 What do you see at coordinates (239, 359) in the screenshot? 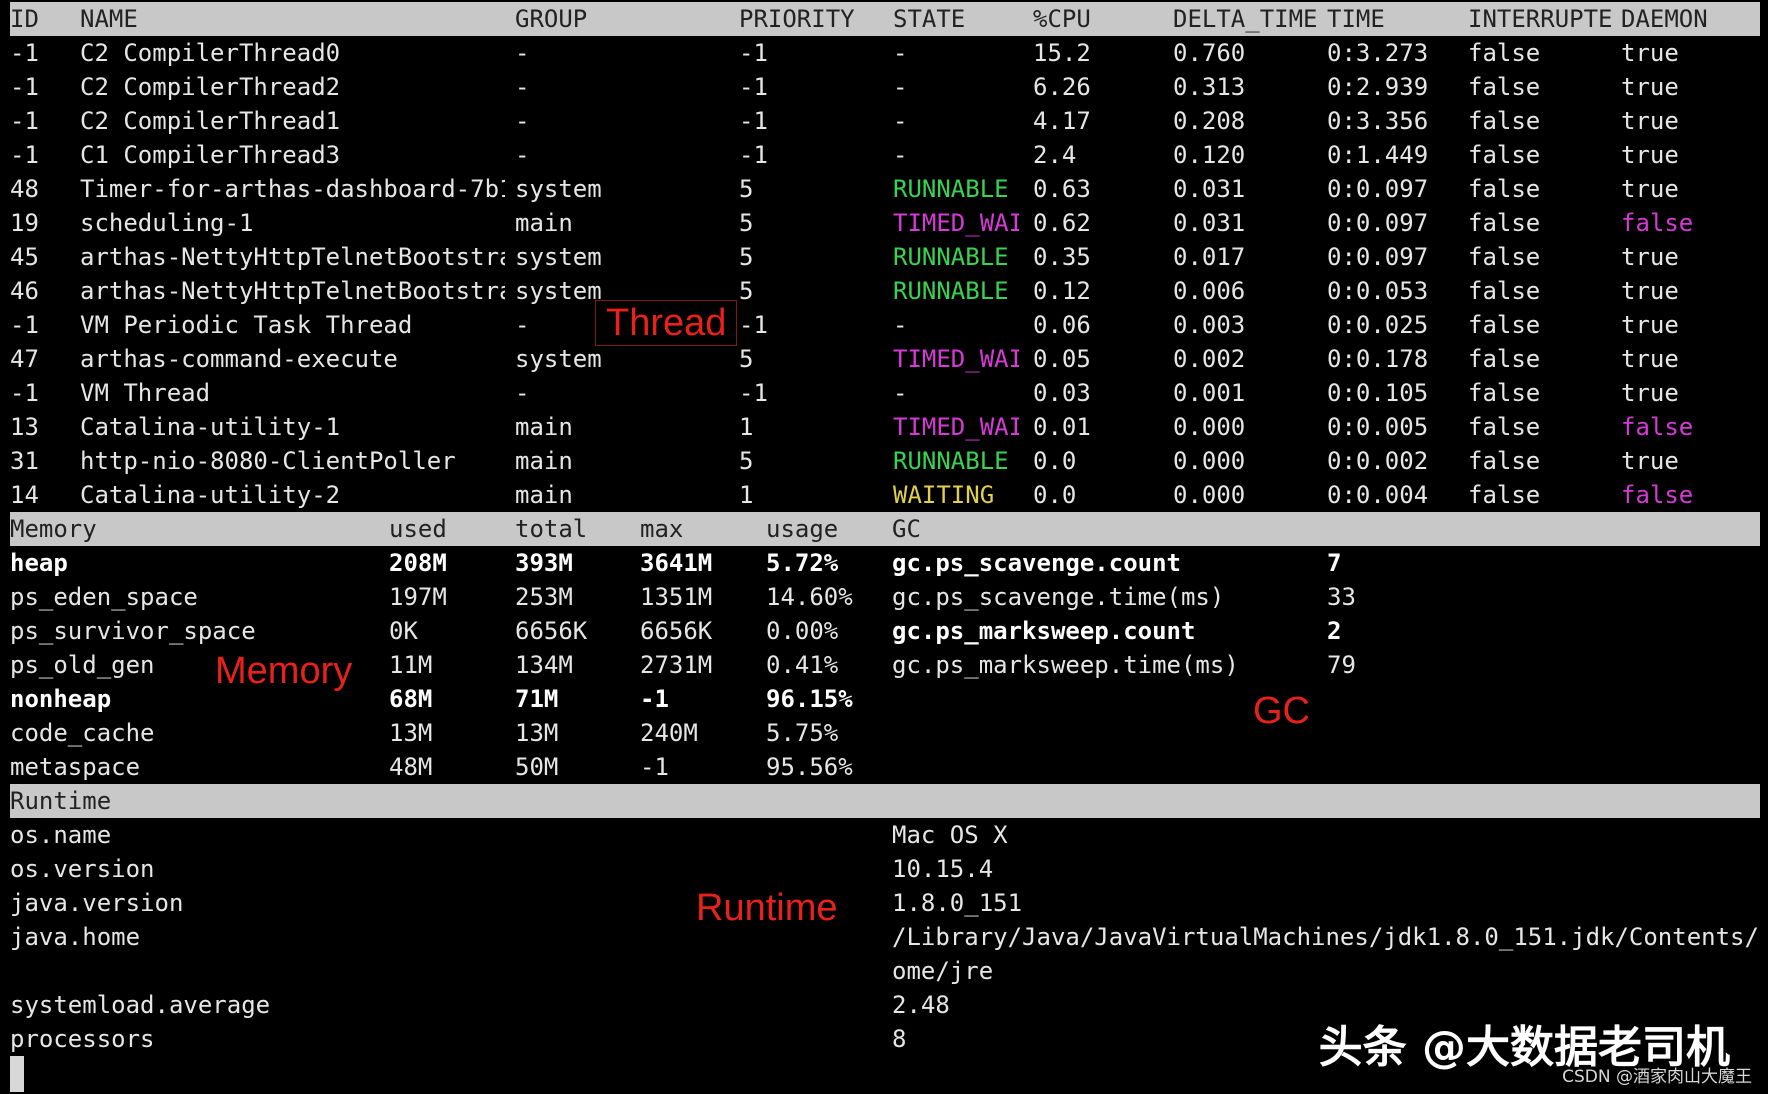
I see `thread-name: arthas-command-execute` at bounding box center [239, 359].